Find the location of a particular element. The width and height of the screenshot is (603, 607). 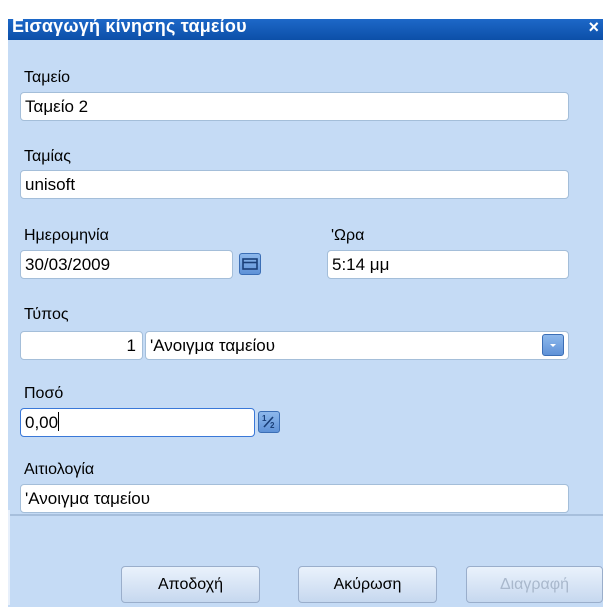

chevron-down-icon is located at coordinates (553, 345).